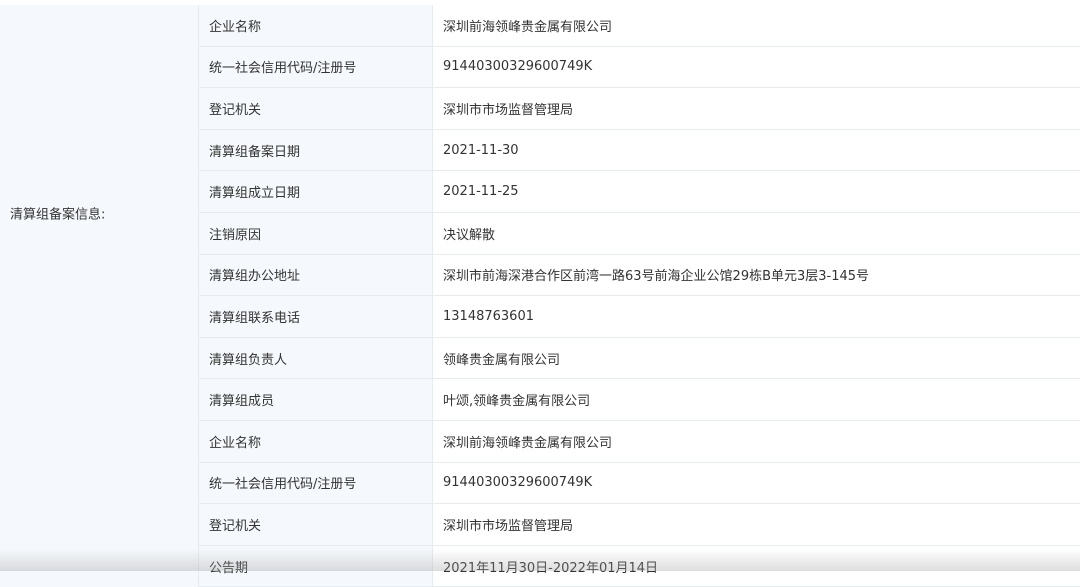 The height and width of the screenshot is (587, 1080). Describe the element at coordinates (99, 504) in the screenshot. I see `section-label-cell` at that location.